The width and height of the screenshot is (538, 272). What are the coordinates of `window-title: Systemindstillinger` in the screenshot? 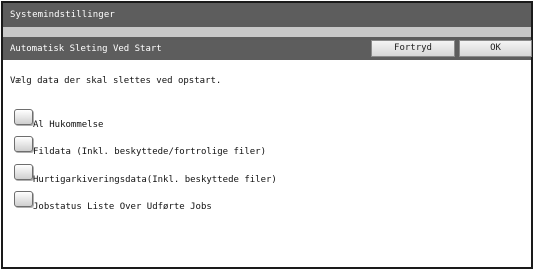 It's located at (267, 15).